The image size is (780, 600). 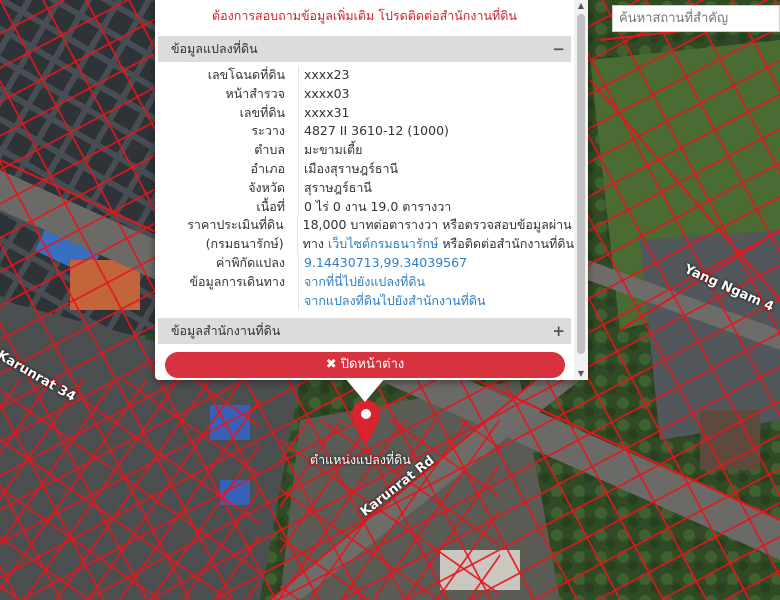 What do you see at coordinates (269, 150) in the screenshot?
I see `subdistrict-label: ตำบล` at bounding box center [269, 150].